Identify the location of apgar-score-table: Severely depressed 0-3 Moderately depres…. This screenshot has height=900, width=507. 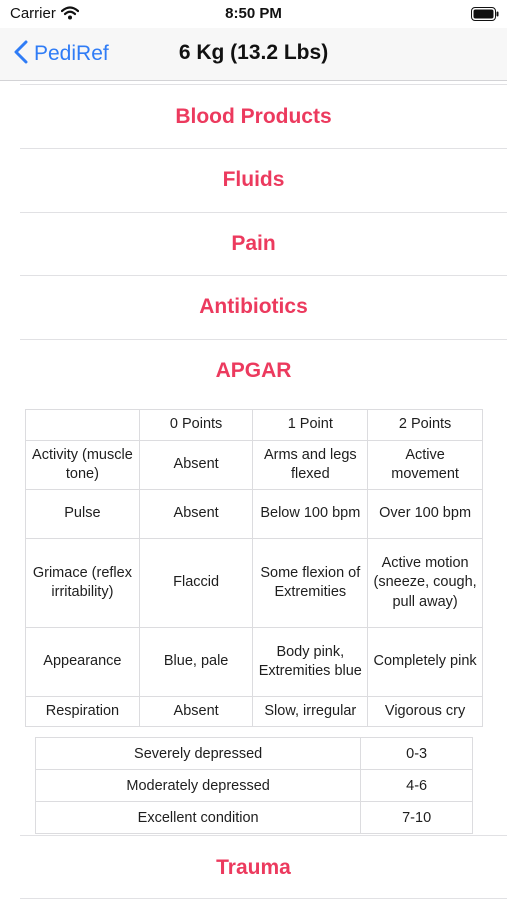
(253, 785).